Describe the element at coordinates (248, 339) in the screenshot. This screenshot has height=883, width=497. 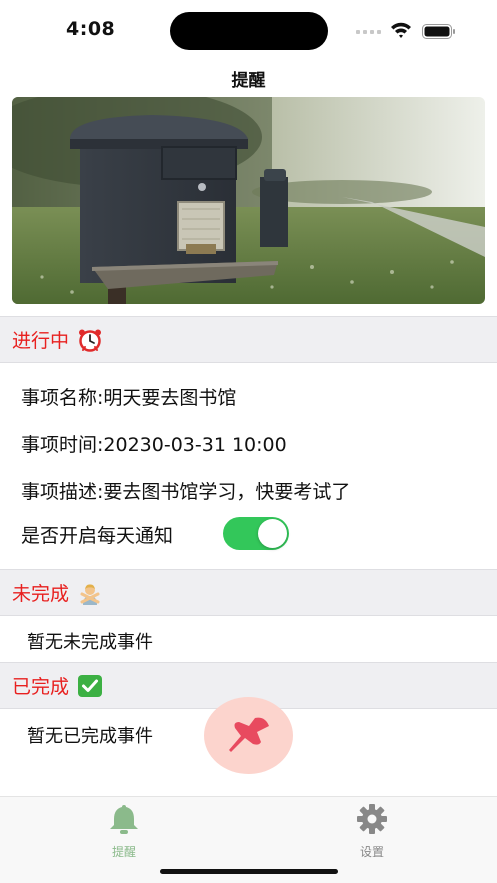
I see `section-header-in-progress: 进行中` at that location.